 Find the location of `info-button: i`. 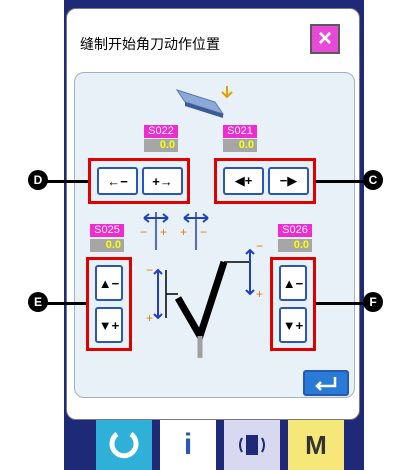

info-button: i is located at coordinates (188, 445).